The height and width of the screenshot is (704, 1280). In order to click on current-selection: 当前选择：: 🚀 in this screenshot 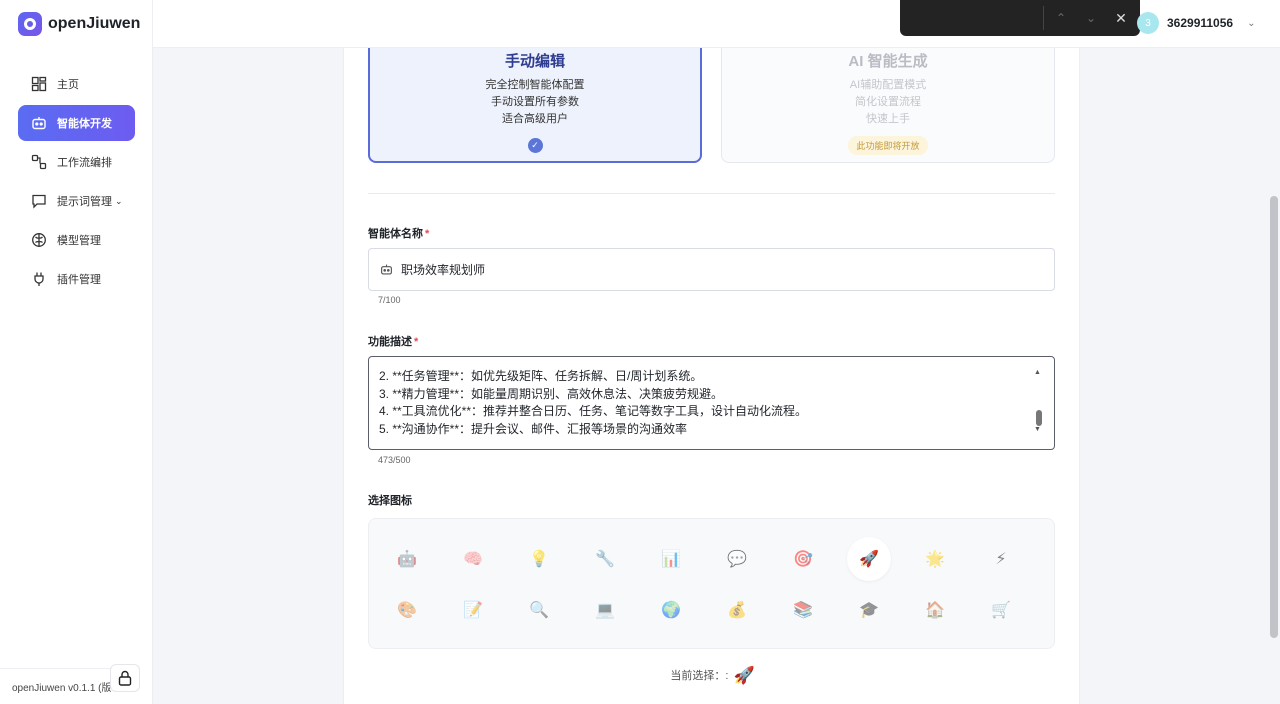, I will do `click(712, 676)`.